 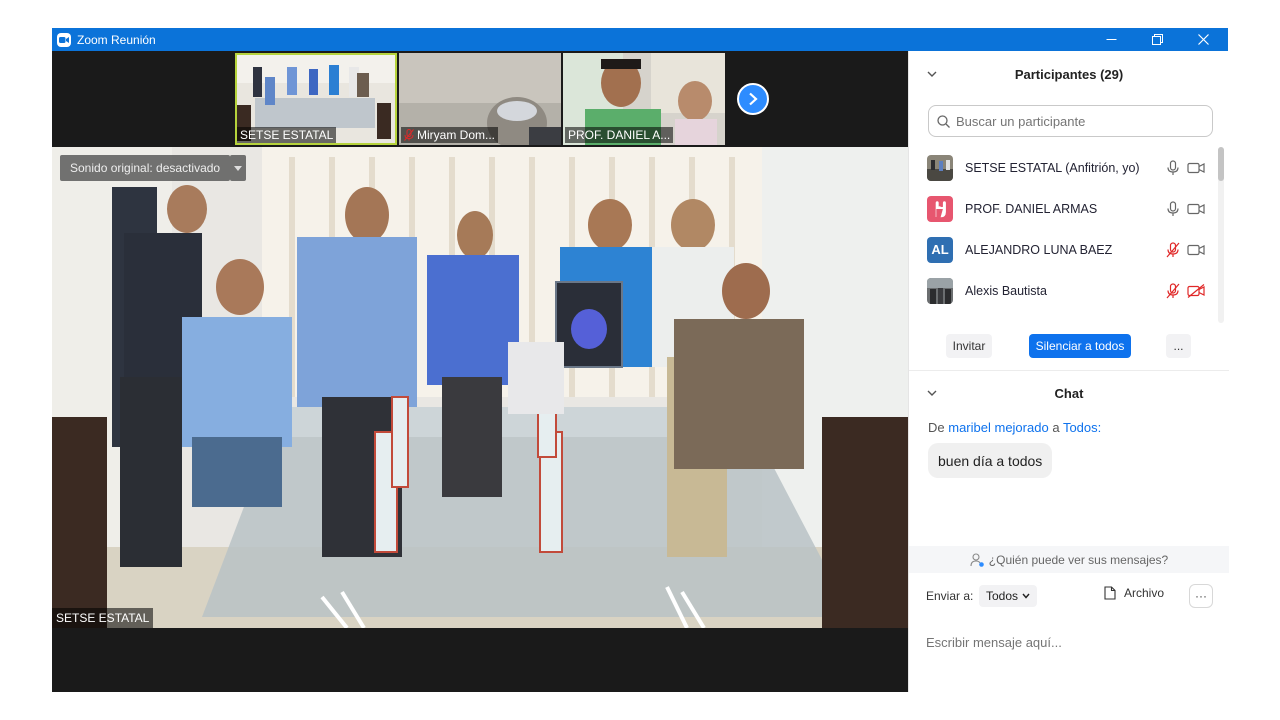 What do you see at coordinates (287, 135) in the screenshot?
I see `thumbnail-label: SETSE ESTATAL` at bounding box center [287, 135].